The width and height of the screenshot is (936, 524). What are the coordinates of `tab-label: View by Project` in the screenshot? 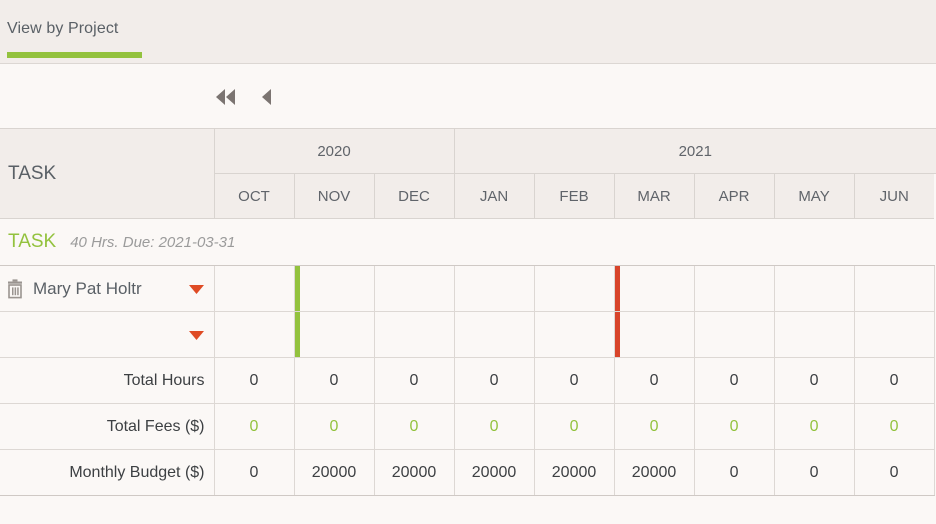 It's located at (63, 28).